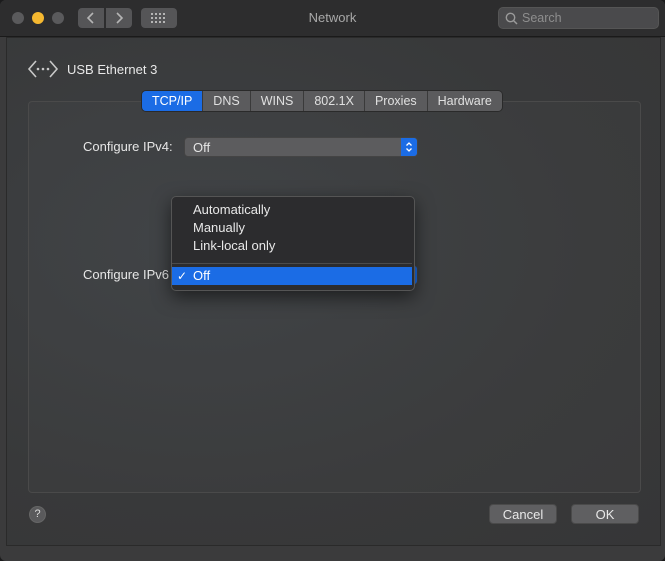 The width and height of the screenshot is (665, 561). What do you see at coordinates (542, 18) in the screenshot?
I see `search-placeholder: Search` at bounding box center [542, 18].